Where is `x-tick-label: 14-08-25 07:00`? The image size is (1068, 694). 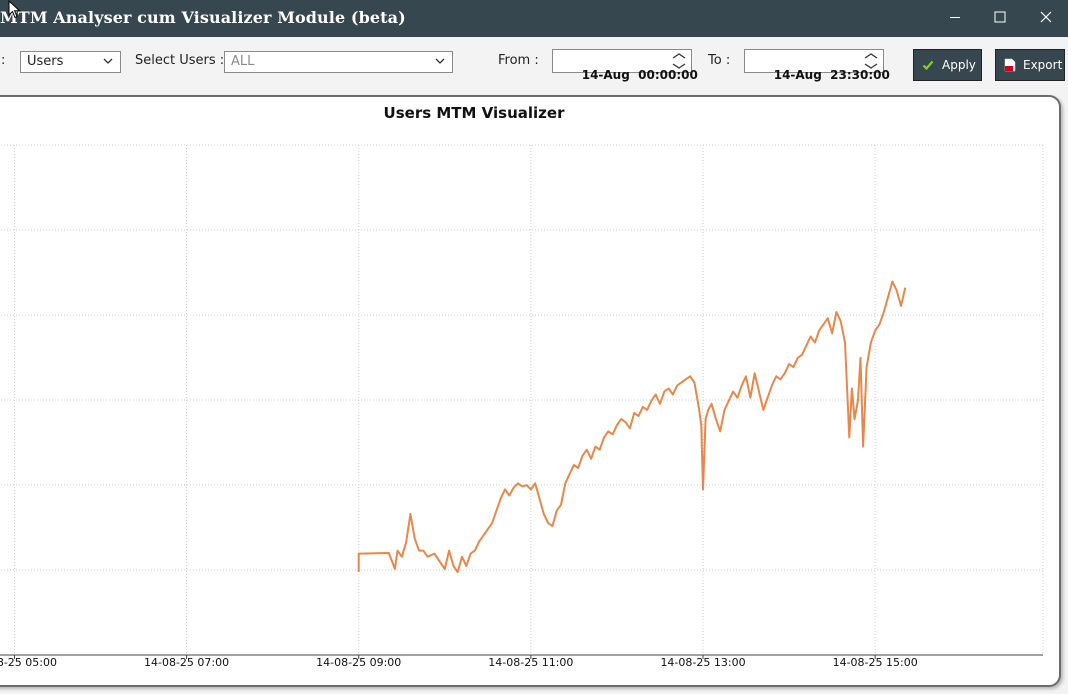 x-tick-label: 14-08-25 07:00 is located at coordinates (186, 662).